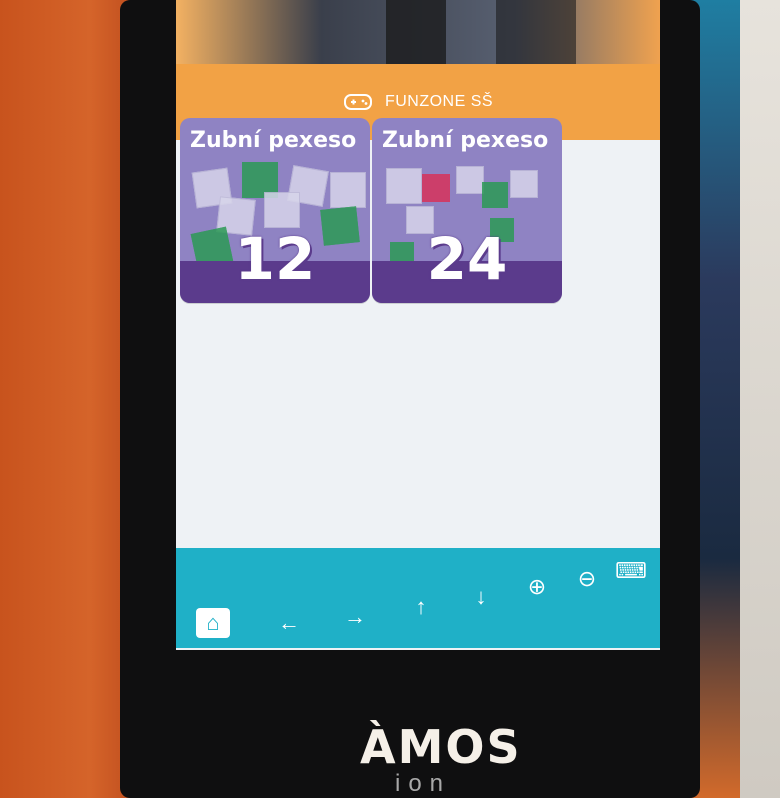 This screenshot has height=798, width=780. What do you see at coordinates (213, 623) in the screenshot?
I see `home-icon: ⌂` at bounding box center [213, 623].